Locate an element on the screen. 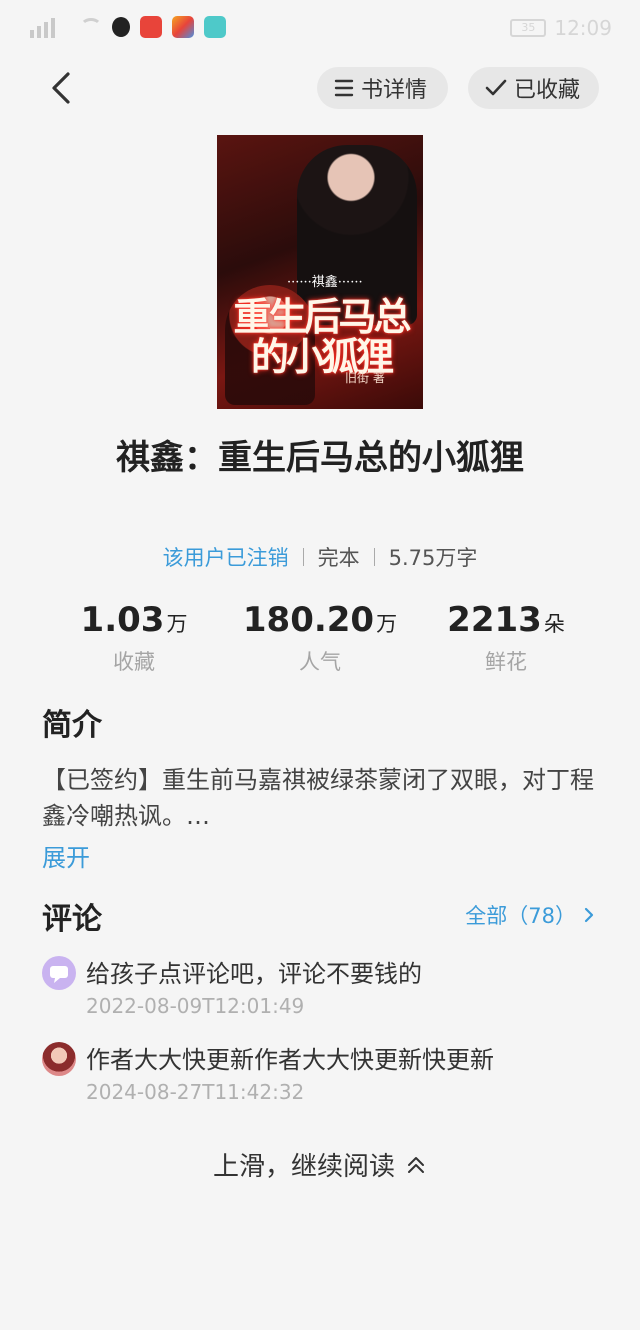 This screenshot has height=1330, width=640. comment-time: 2022-08-09T12:01:49 is located at coordinates (195, 1006).